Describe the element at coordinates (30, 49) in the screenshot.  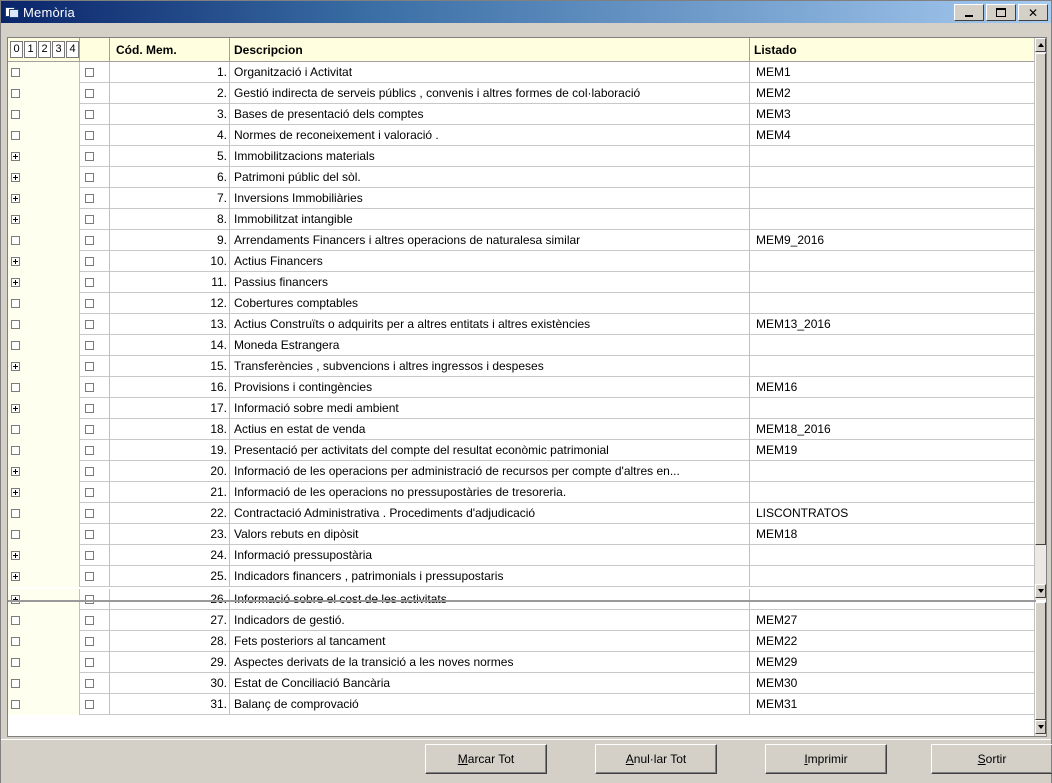
I see `level-1-button: 1` at that location.